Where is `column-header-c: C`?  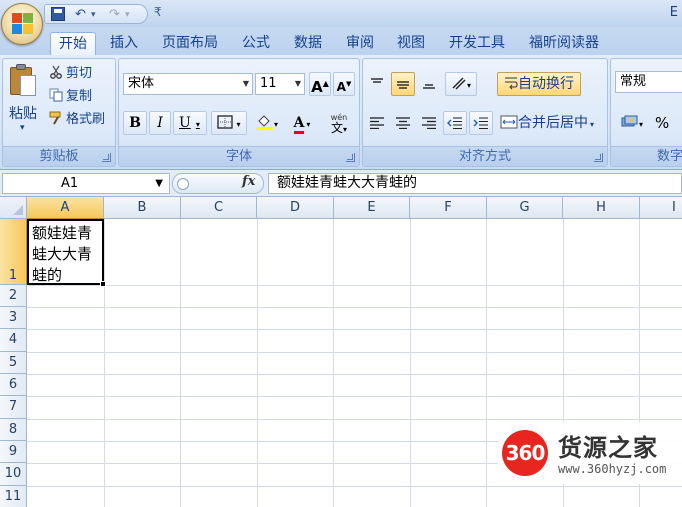 column-header-c: C is located at coordinates (219, 208).